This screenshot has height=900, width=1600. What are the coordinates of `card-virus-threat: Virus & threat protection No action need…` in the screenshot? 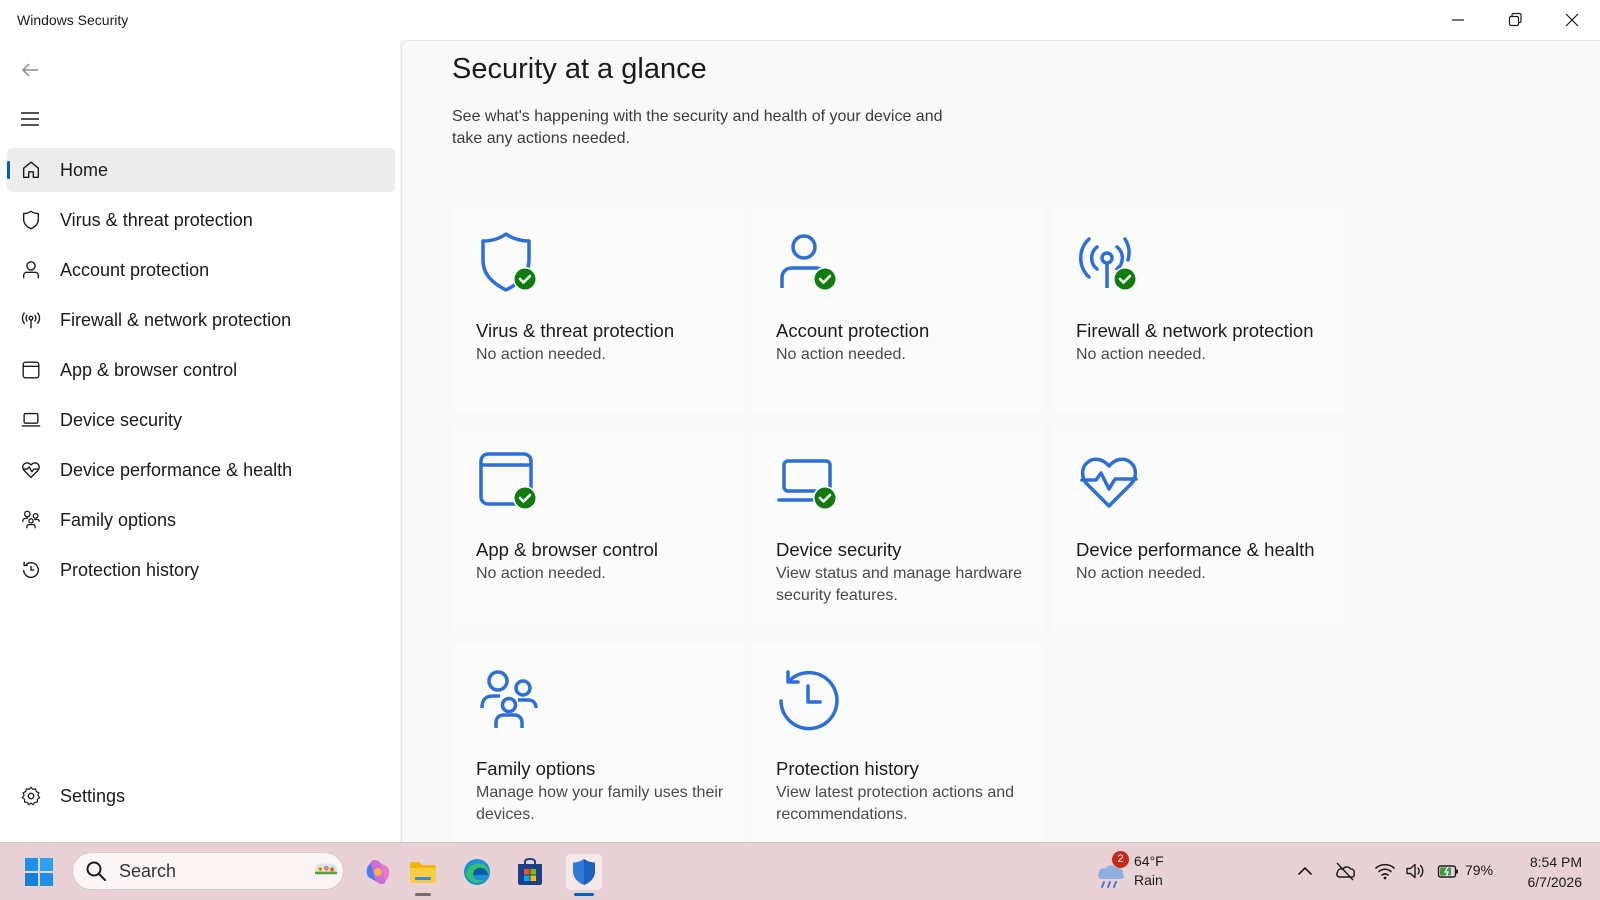 It's located at (598, 309).